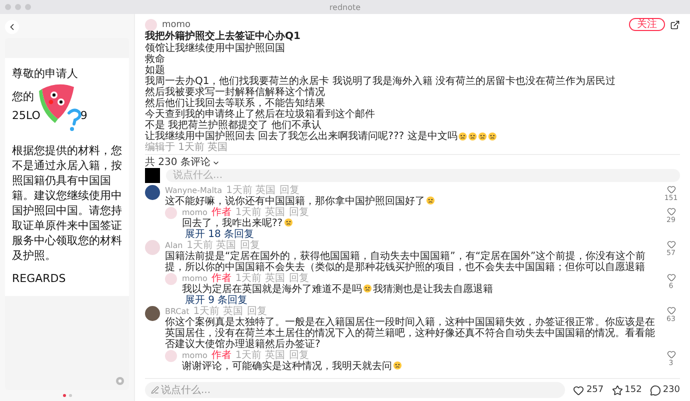 Image resolution: width=690 pixels, height=401 pixels. Describe the element at coordinates (233, 125) in the screenshot. I see `post-text: 不是 我把荷兰护照都提交了 他们不承认` at that location.